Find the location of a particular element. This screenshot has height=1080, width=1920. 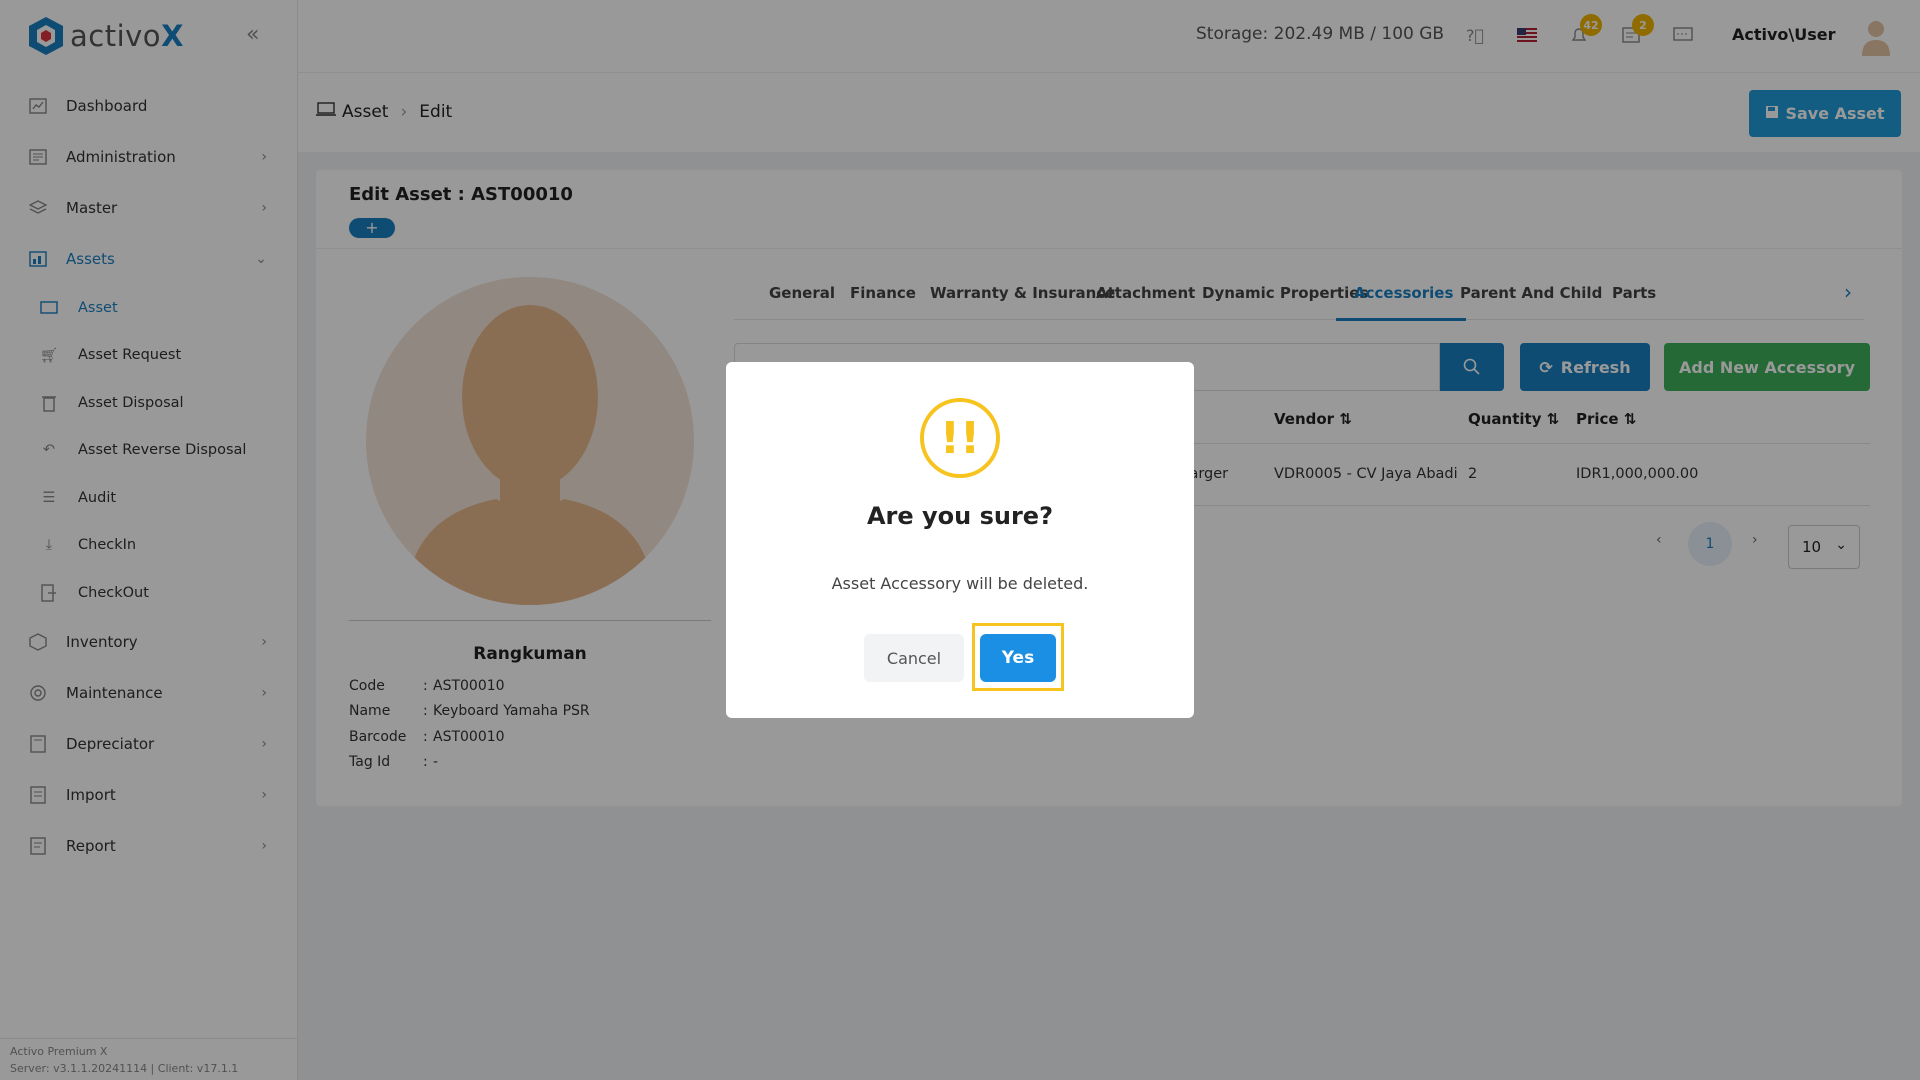

warning-icon: !! is located at coordinates (960, 438).